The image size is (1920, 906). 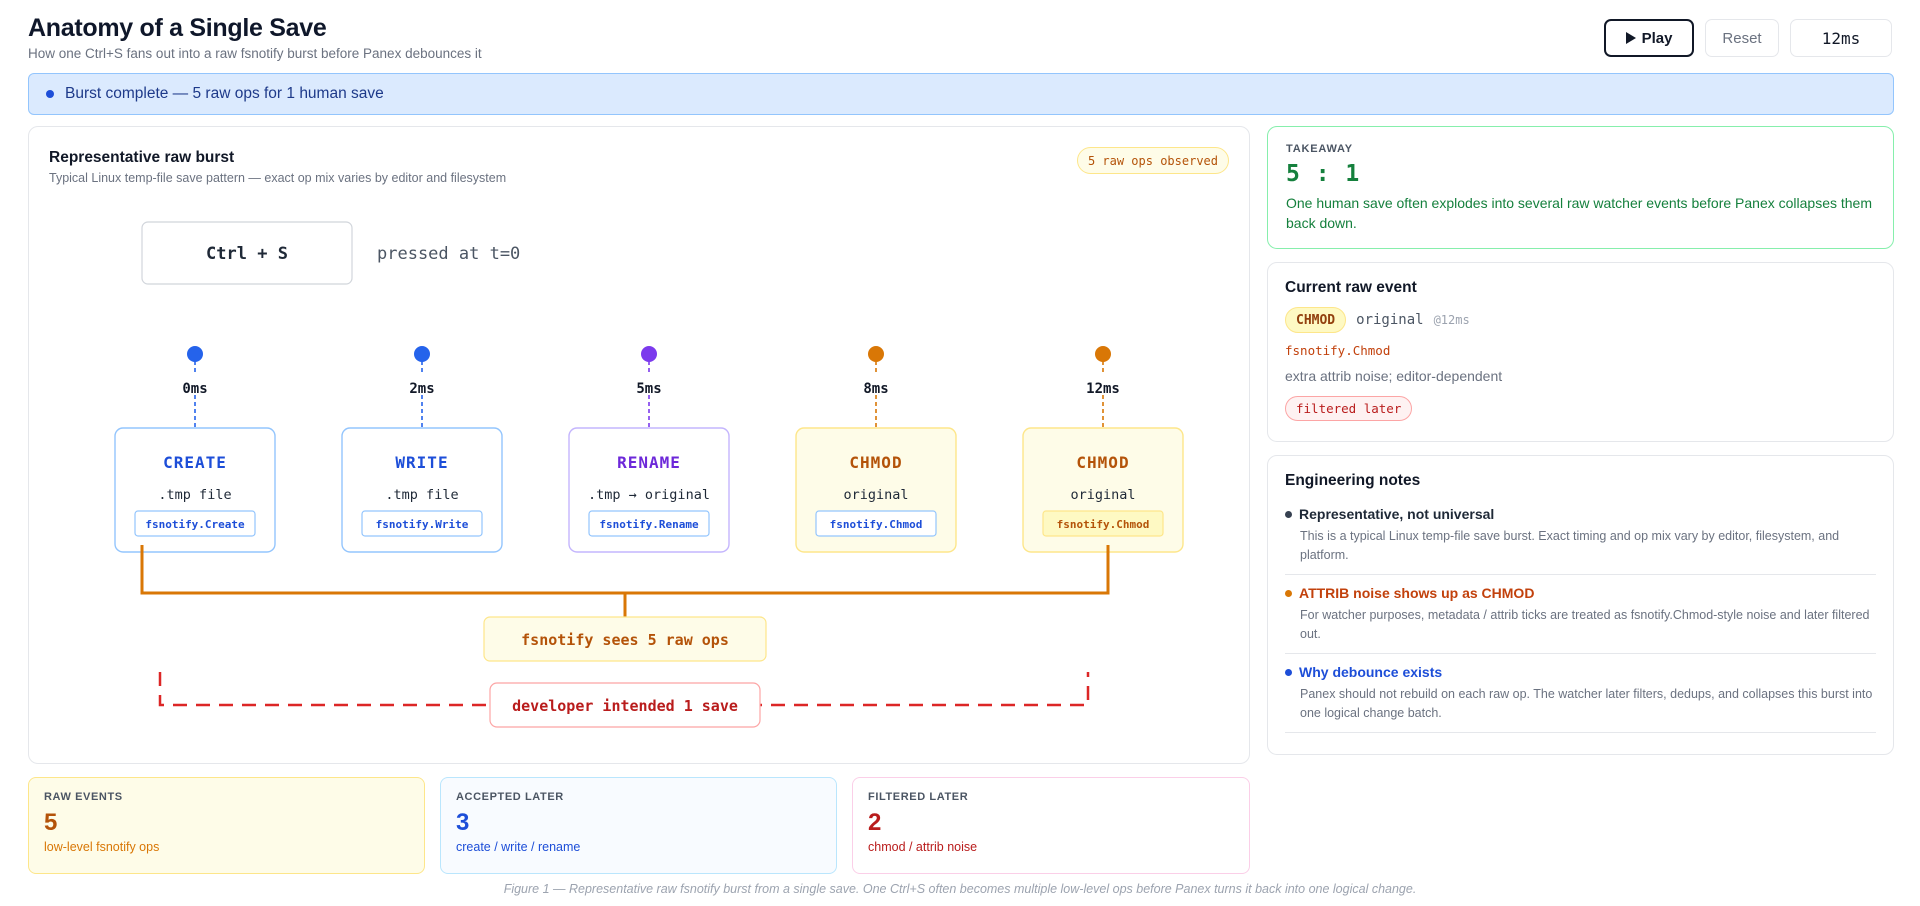 What do you see at coordinates (648, 389) in the screenshot?
I see `event-time-label: 5ms` at bounding box center [648, 389].